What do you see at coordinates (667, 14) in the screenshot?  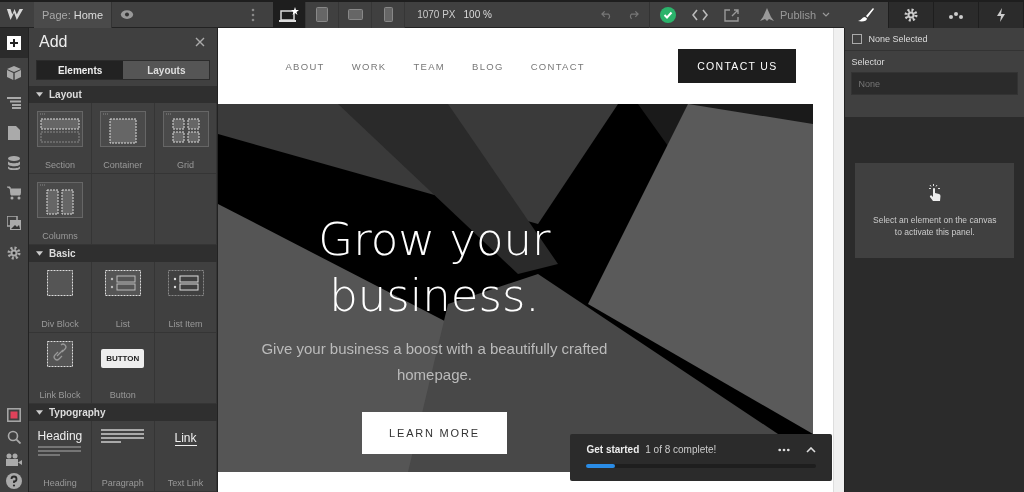 I see `check-icon` at bounding box center [667, 14].